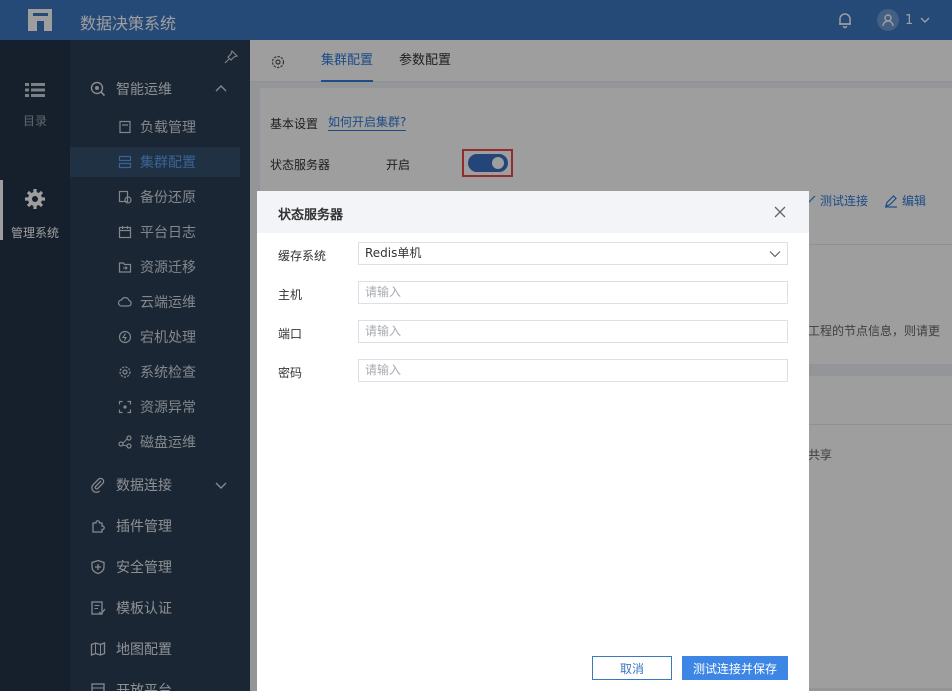  What do you see at coordinates (775, 254) in the screenshot?
I see `chevron-down-icon` at bounding box center [775, 254].